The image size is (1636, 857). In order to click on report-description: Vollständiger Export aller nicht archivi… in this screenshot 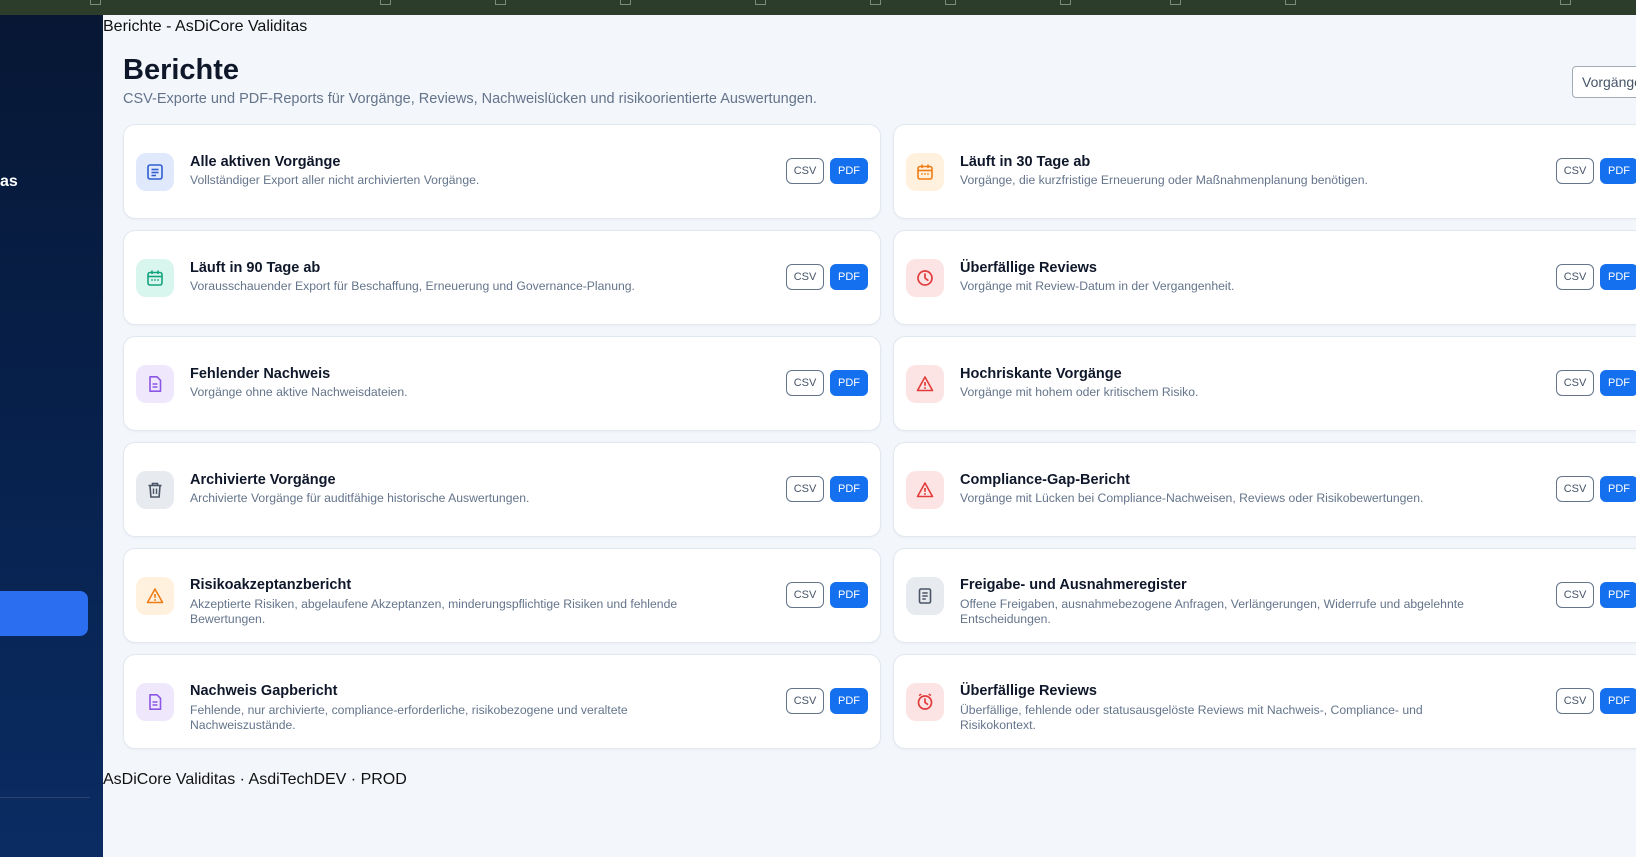, I will do `click(335, 180)`.